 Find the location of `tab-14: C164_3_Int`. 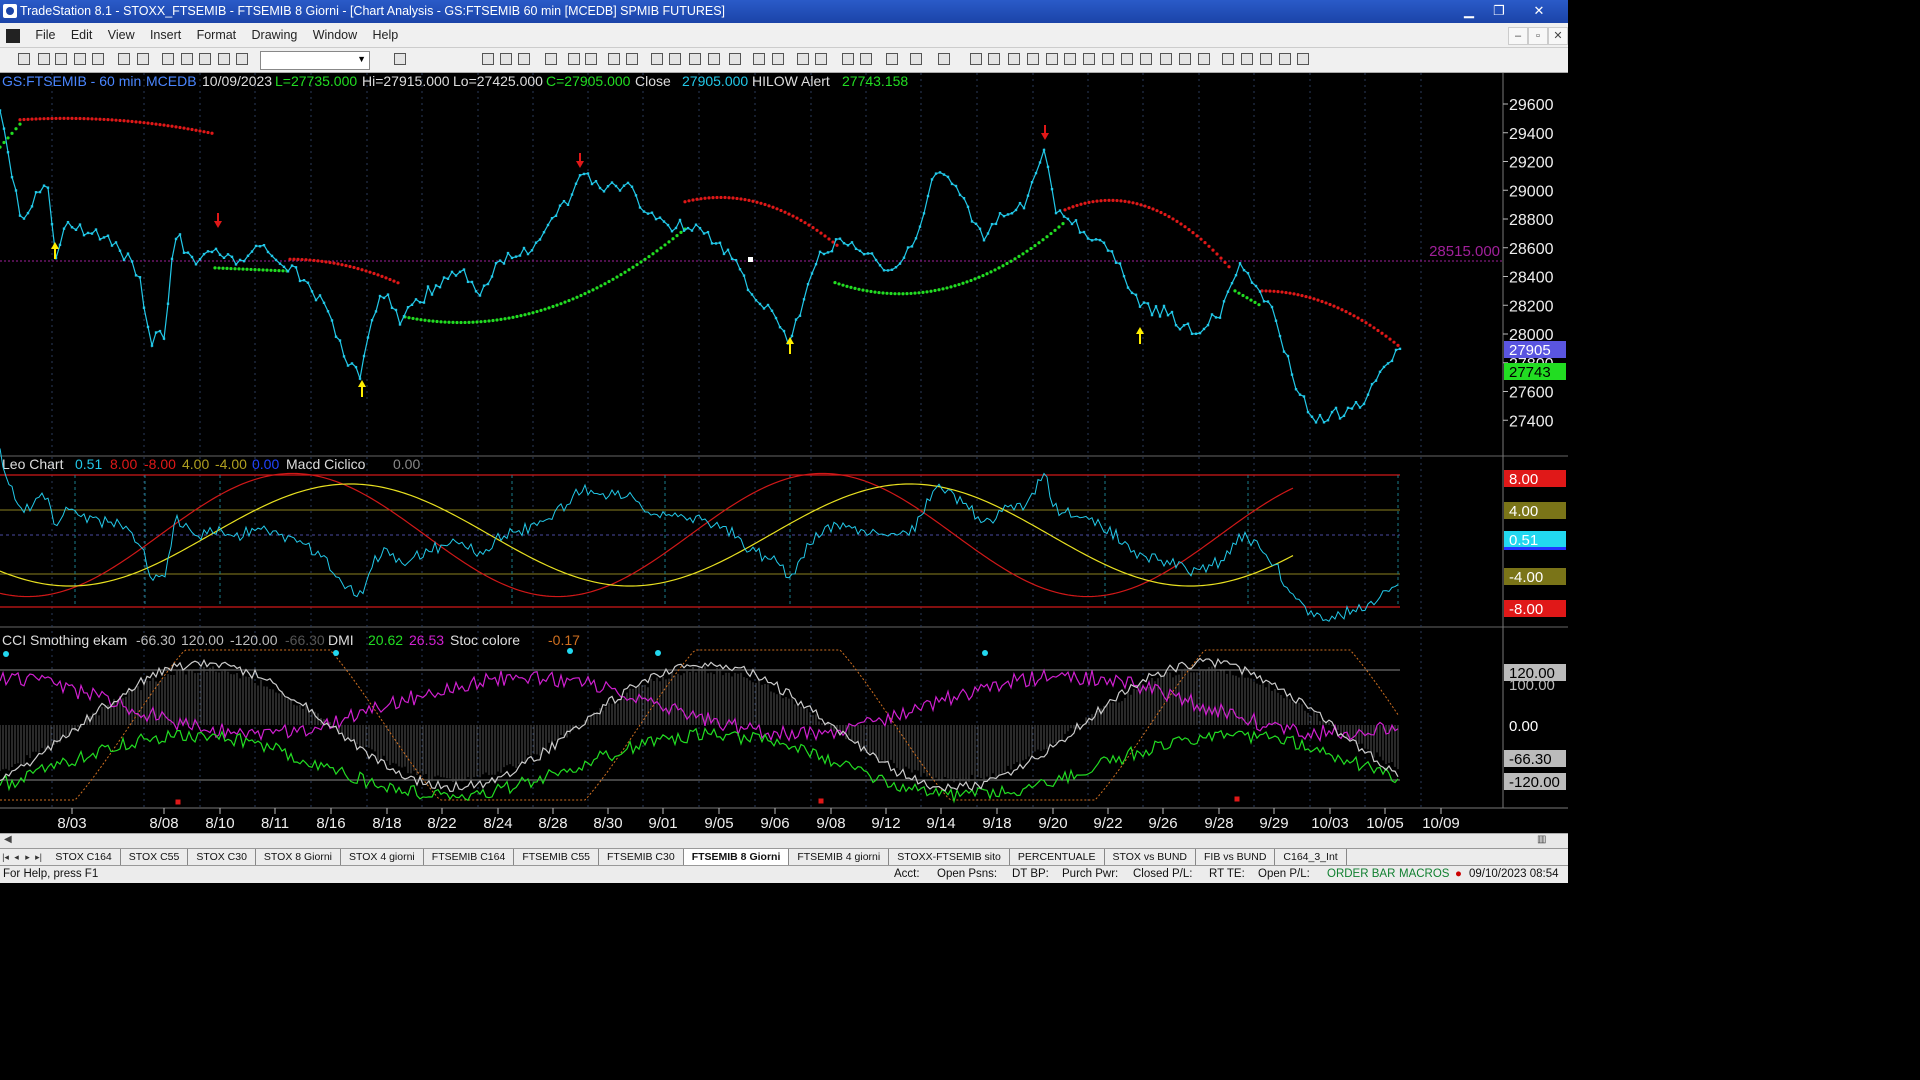

tab-14: C164_3_Int is located at coordinates (1311, 857).